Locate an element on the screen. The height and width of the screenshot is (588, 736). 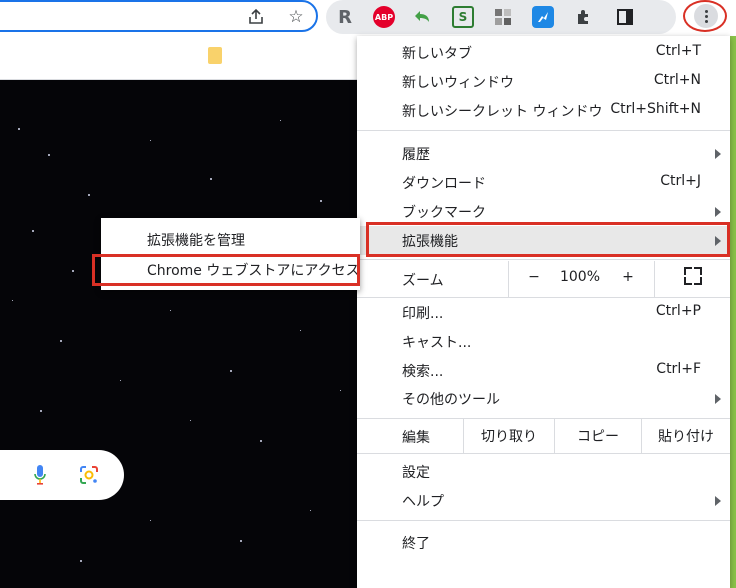
google-search-box is located at coordinates (62, 475).